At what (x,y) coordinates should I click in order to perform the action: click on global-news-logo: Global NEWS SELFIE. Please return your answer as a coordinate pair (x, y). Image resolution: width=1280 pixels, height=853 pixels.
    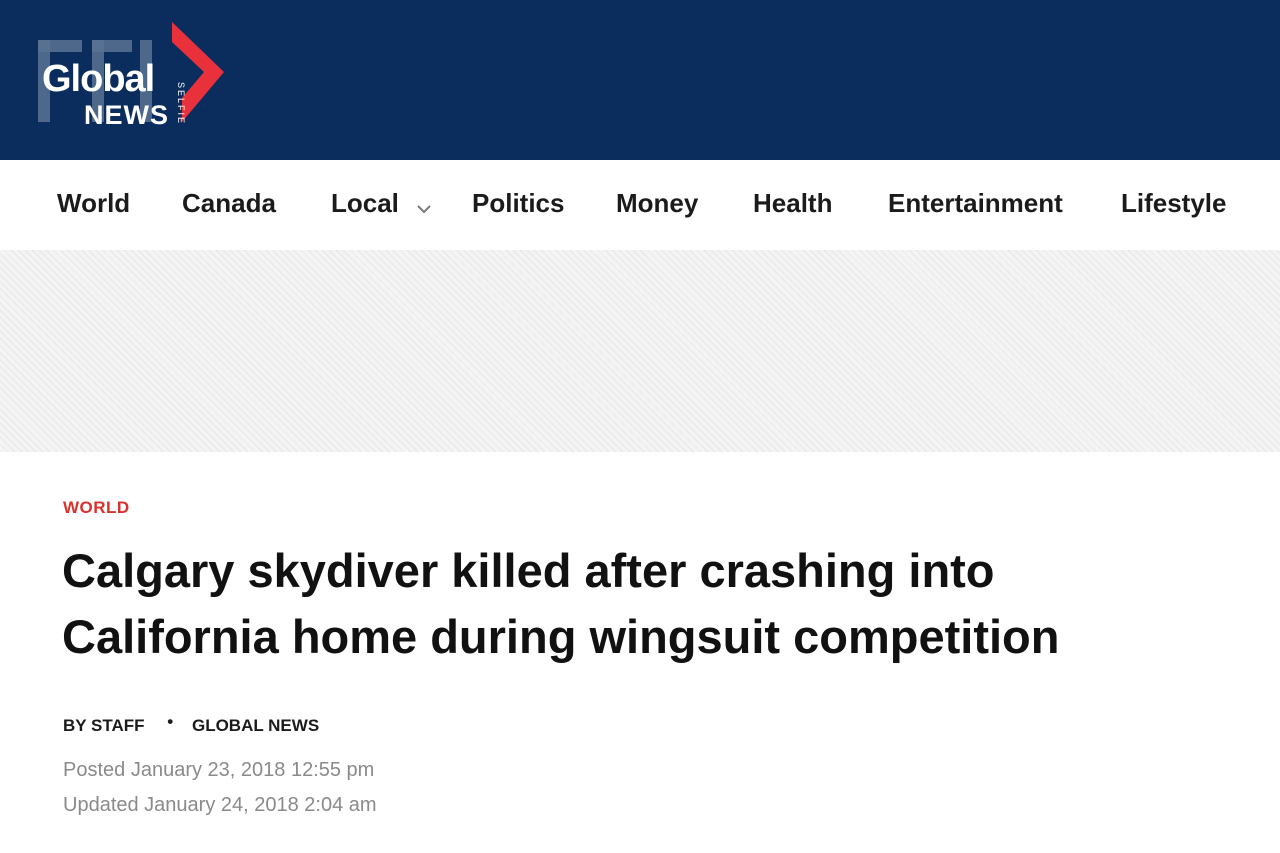
    Looking at the image, I should click on (136, 76).